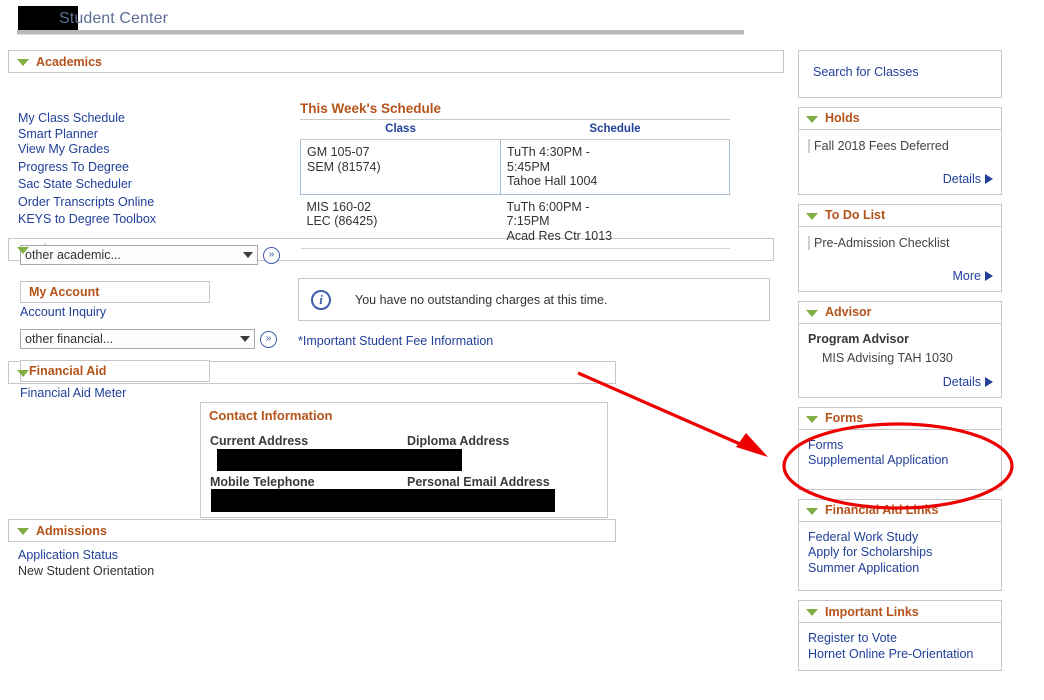 Image resolution: width=1044 pixels, height=700 pixels. Describe the element at coordinates (900, 655) in the screenshot. I see `link-hornet-online-pre-orientation: Hornet Online Pre-Orientation` at that location.